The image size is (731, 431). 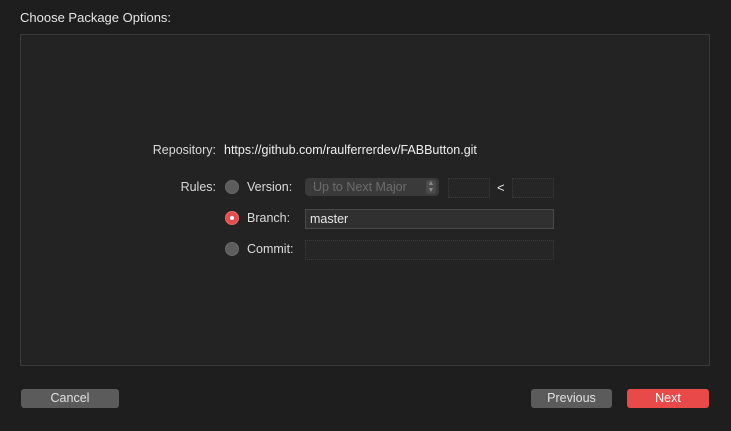 What do you see at coordinates (429, 250) in the screenshot?
I see `commit-field` at bounding box center [429, 250].